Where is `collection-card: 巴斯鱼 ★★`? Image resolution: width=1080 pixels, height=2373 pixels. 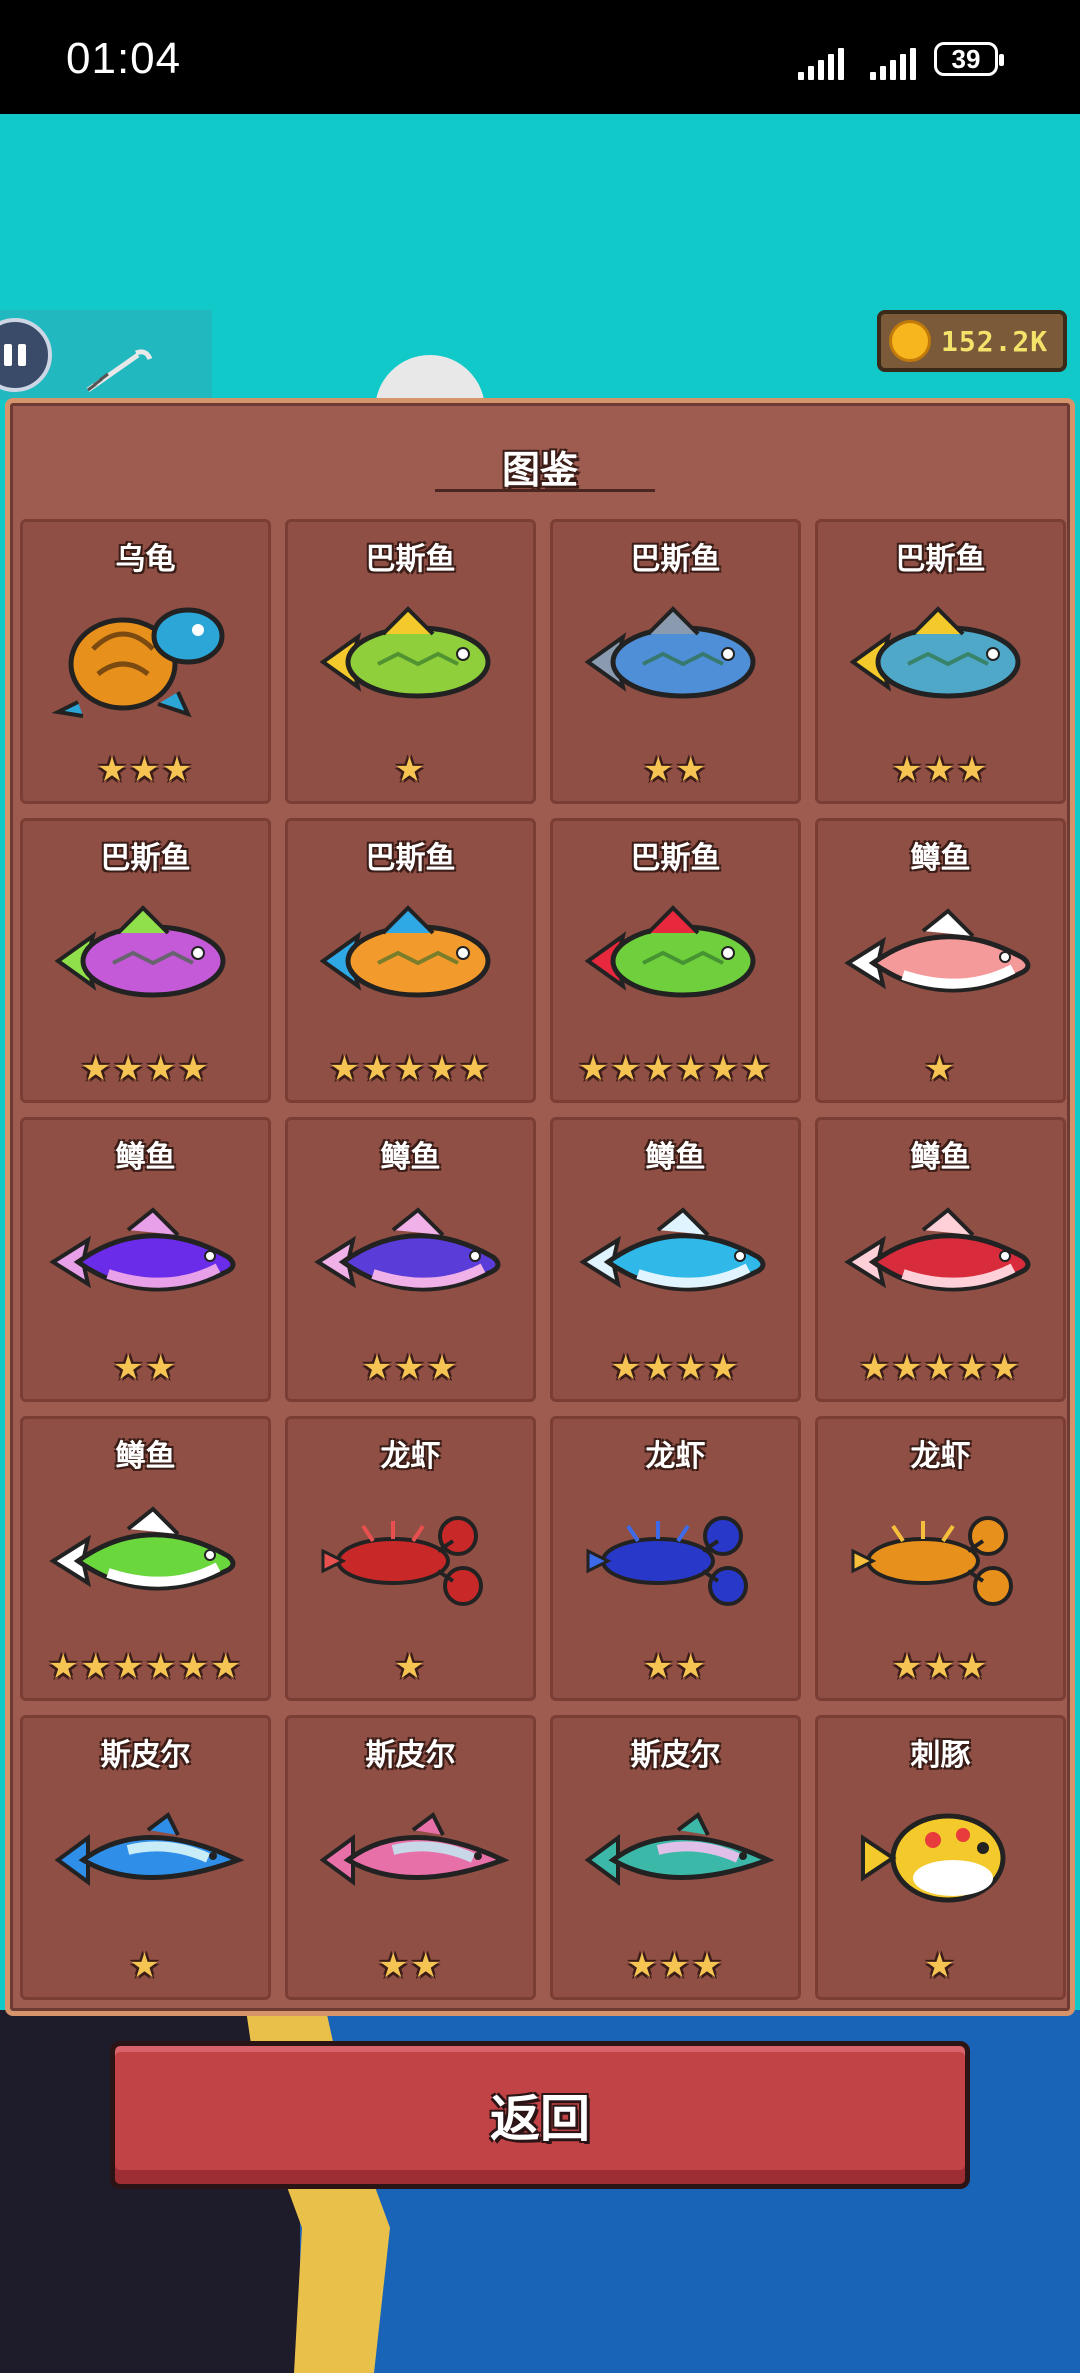
collection-card: 巴斯鱼 ★★ is located at coordinates (675, 661).